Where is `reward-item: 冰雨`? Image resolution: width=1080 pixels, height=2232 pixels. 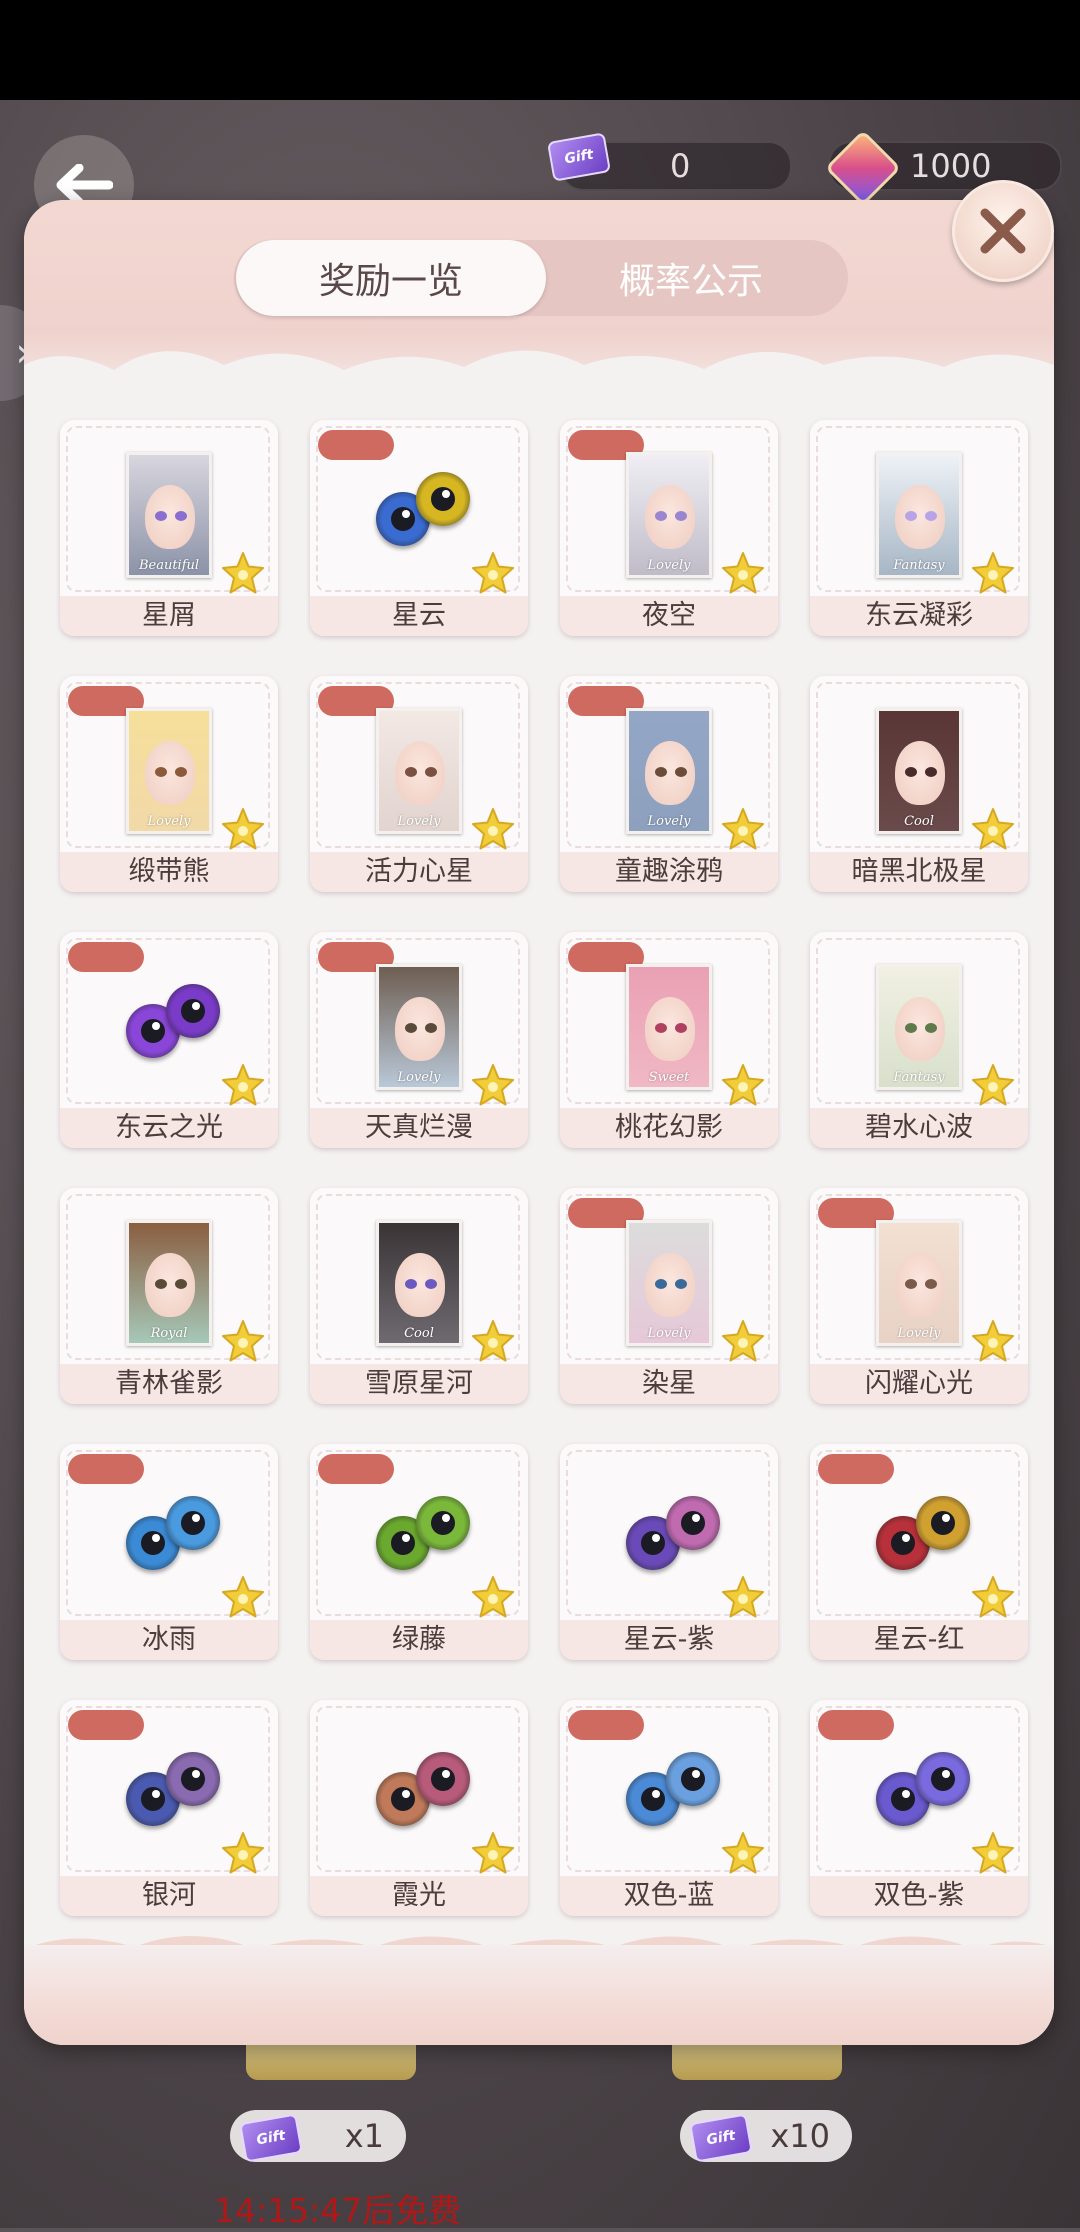 reward-item: 冰雨 is located at coordinates (169, 1552).